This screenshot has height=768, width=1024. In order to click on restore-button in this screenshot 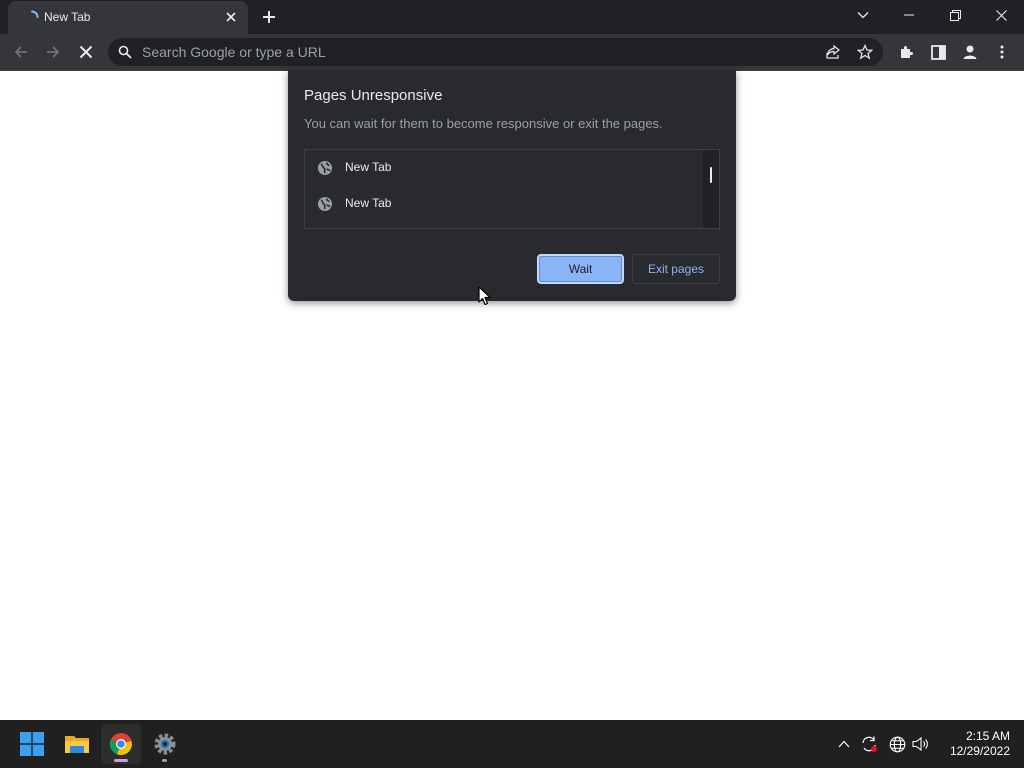, I will do `click(955, 15)`.